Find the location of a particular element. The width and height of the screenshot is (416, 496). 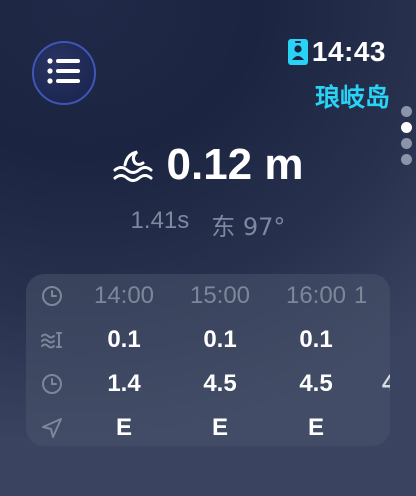

current-wave-height: 0.12 m is located at coordinates (208, 165).